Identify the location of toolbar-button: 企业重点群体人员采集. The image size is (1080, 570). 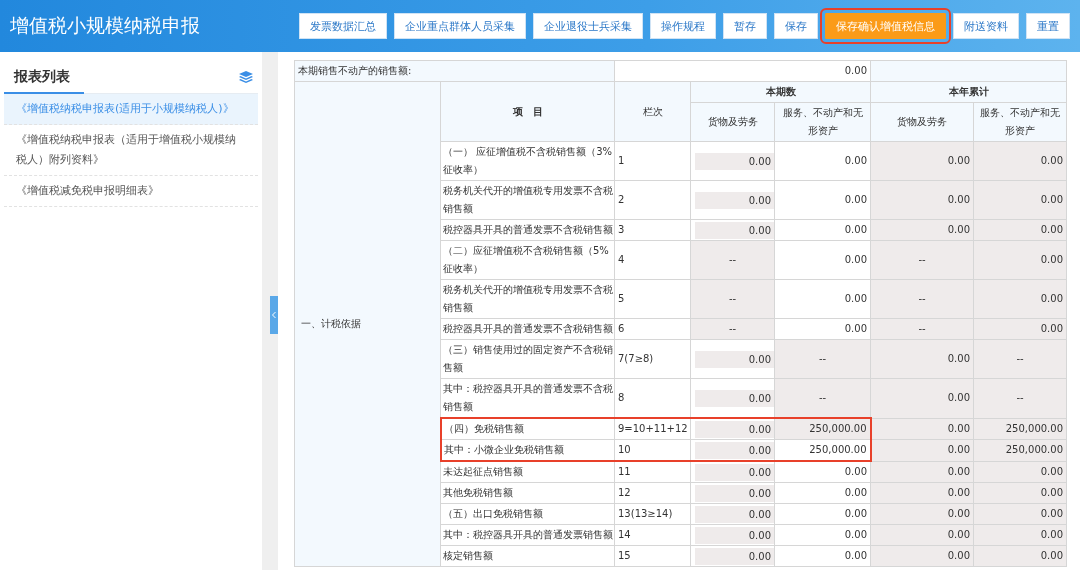
(460, 26).